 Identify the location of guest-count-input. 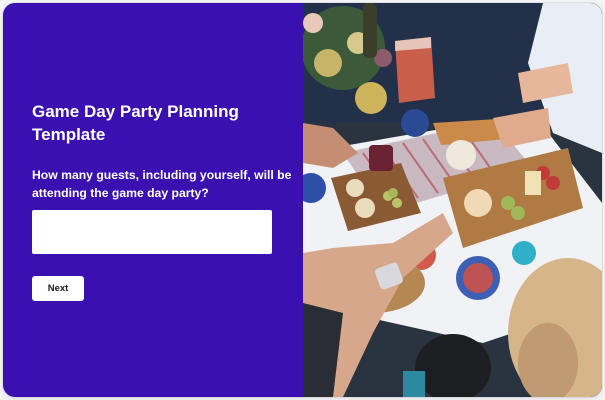
(152, 232).